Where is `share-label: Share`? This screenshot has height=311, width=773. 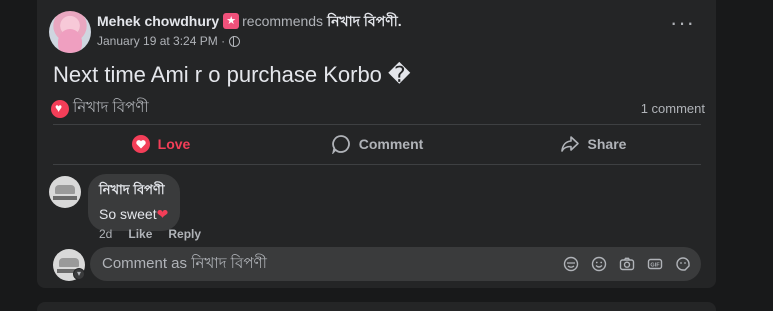
share-label: Share is located at coordinates (607, 144).